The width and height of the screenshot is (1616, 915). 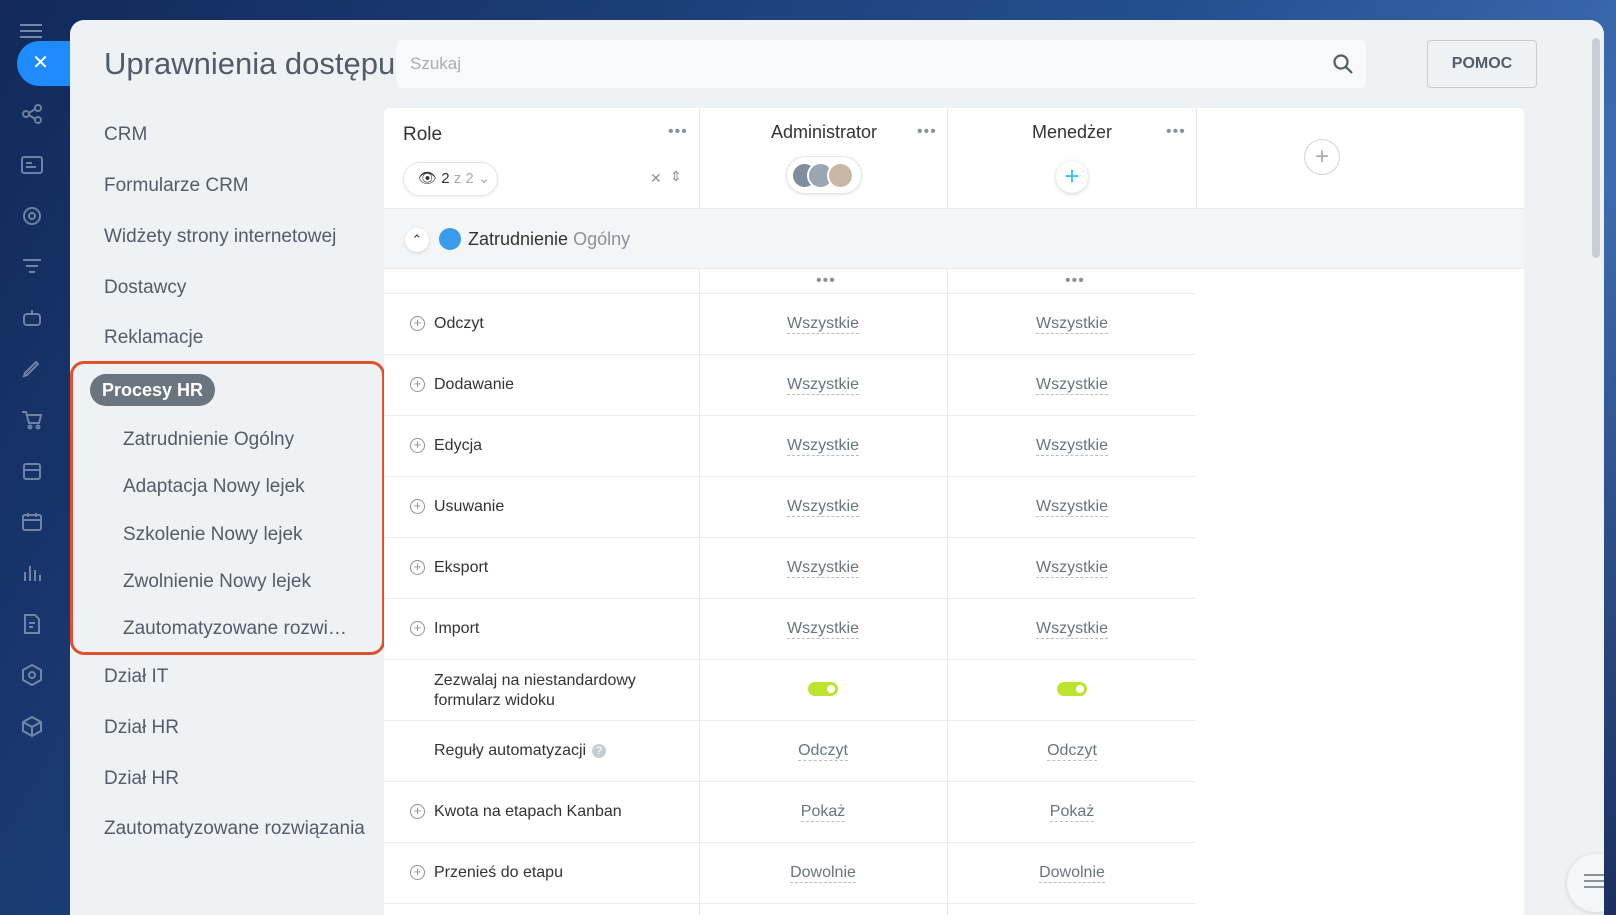 What do you see at coordinates (32, 522) in the screenshot?
I see `calendar-icon` at bounding box center [32, 522].